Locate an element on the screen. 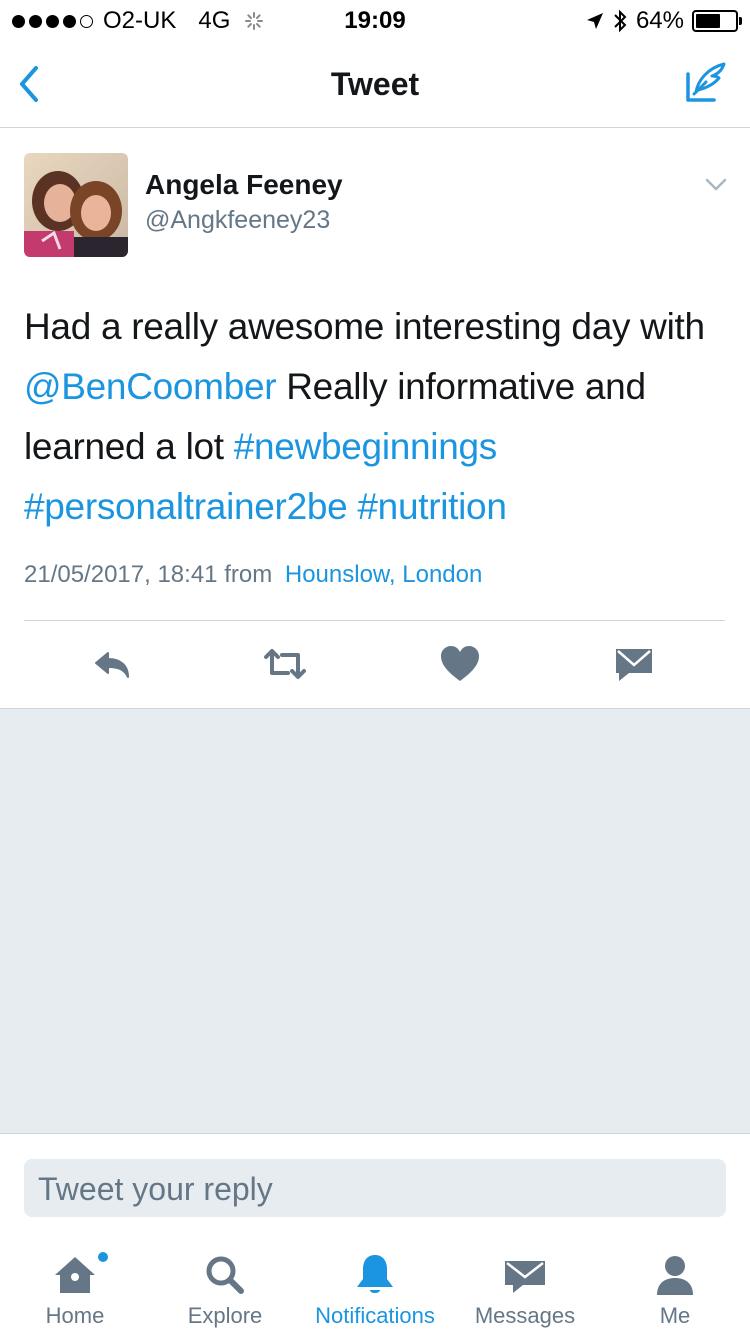 The height and width of the screenshot is (1334, 750). hashtag-link: #newbeginnings is located at coordinates (366, 446).